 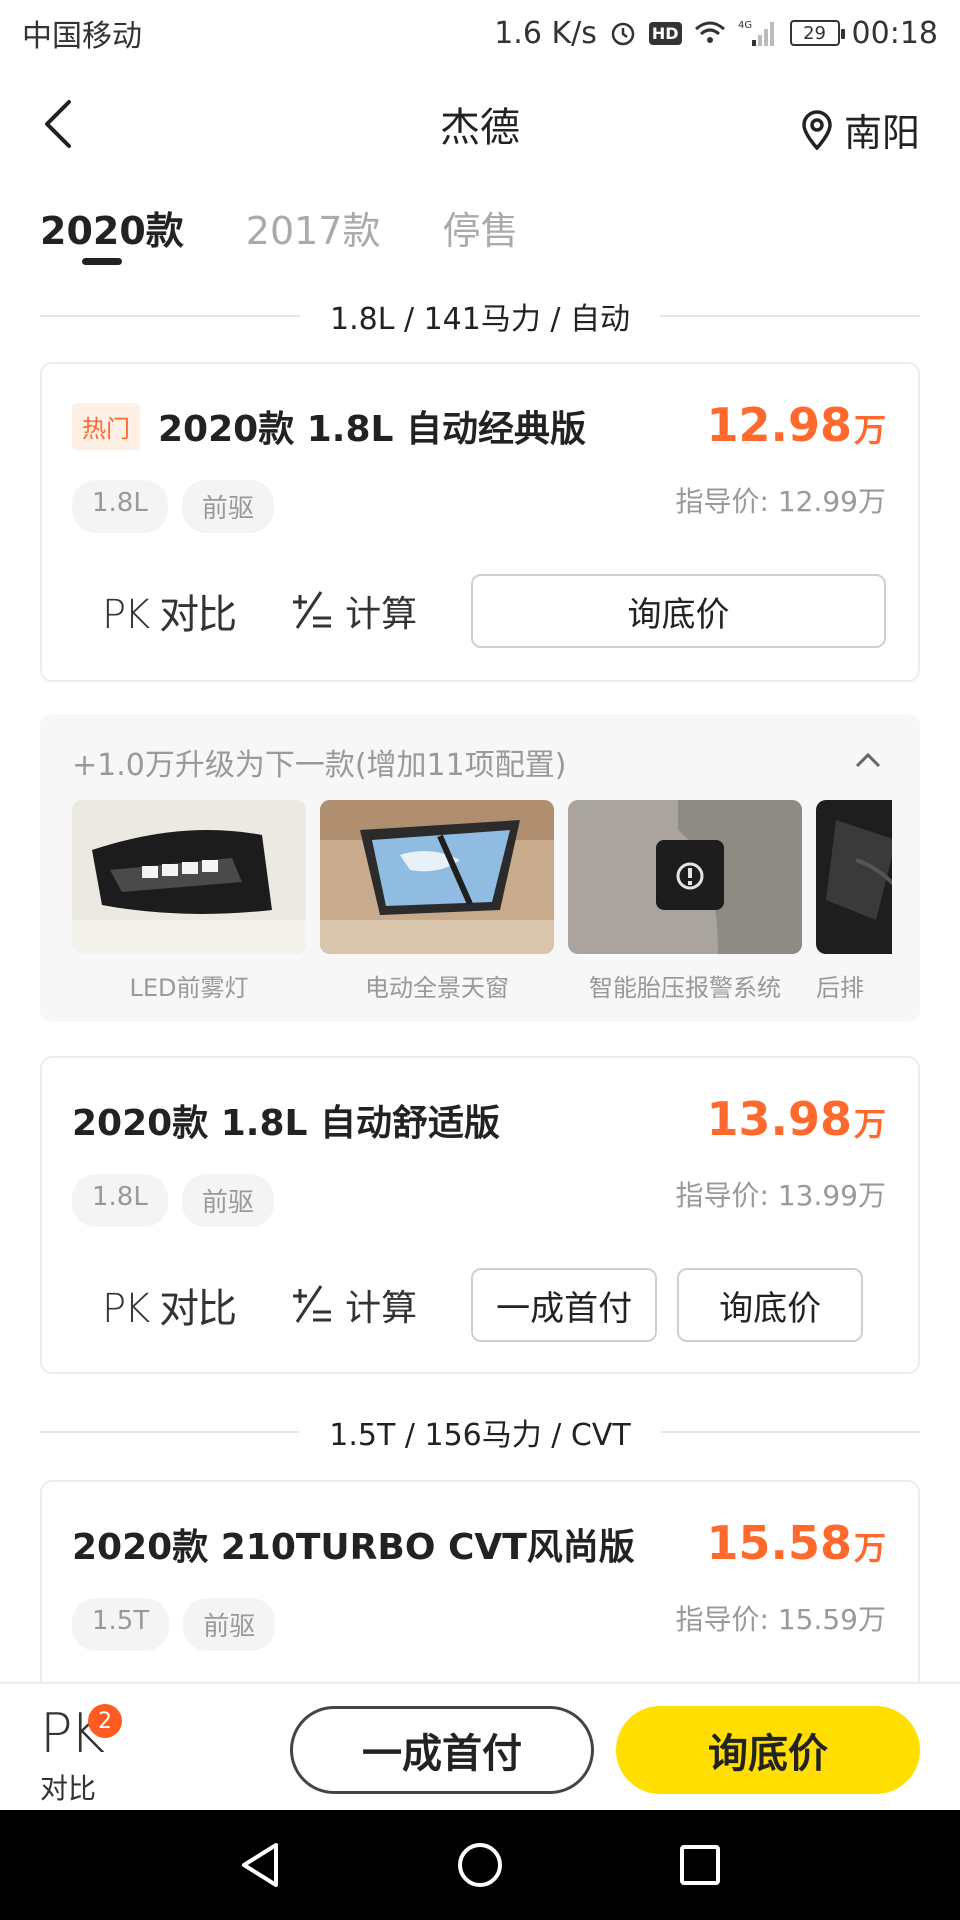 I want to click on hd-icon: HD, so click(x=665, y=33).